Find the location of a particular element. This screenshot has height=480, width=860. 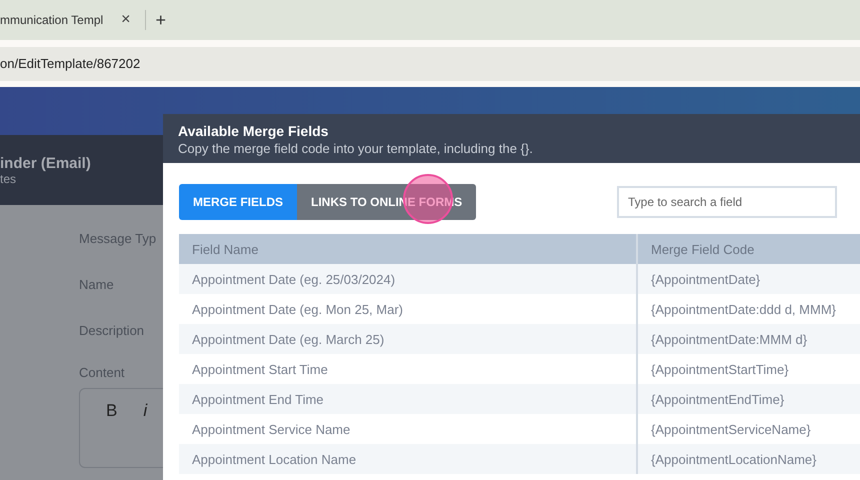

table-cell: Appointment Date (eg. March 25) is located at coordinates (408, 339).